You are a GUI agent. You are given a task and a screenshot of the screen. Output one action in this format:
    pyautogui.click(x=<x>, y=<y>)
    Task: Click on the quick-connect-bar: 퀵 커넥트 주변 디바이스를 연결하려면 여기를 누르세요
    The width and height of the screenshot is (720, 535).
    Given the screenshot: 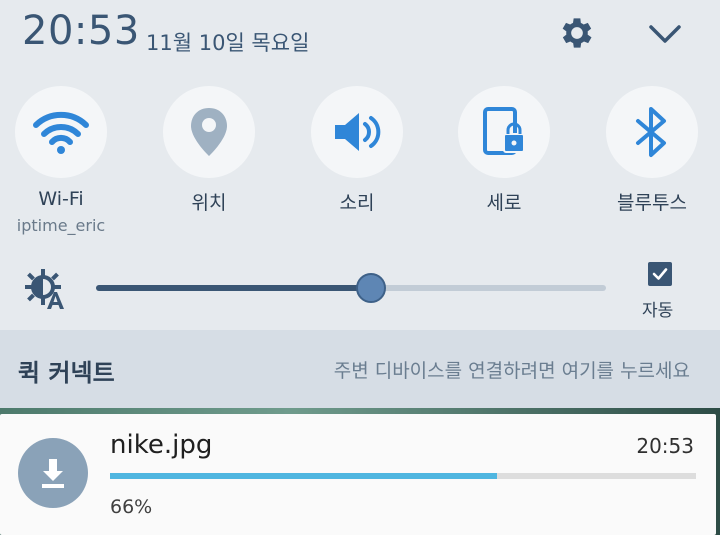 What is the action you would take?
    pyautogui.click(x=360, y=369)
    